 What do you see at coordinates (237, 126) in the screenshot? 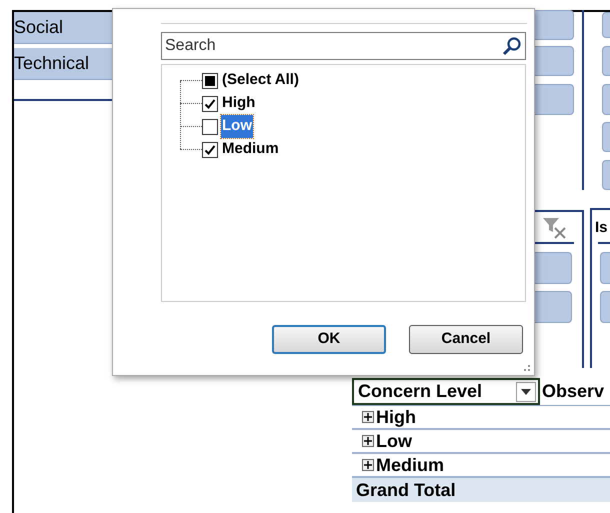
I see `list-item: Low` at bounding box center [237, 126].